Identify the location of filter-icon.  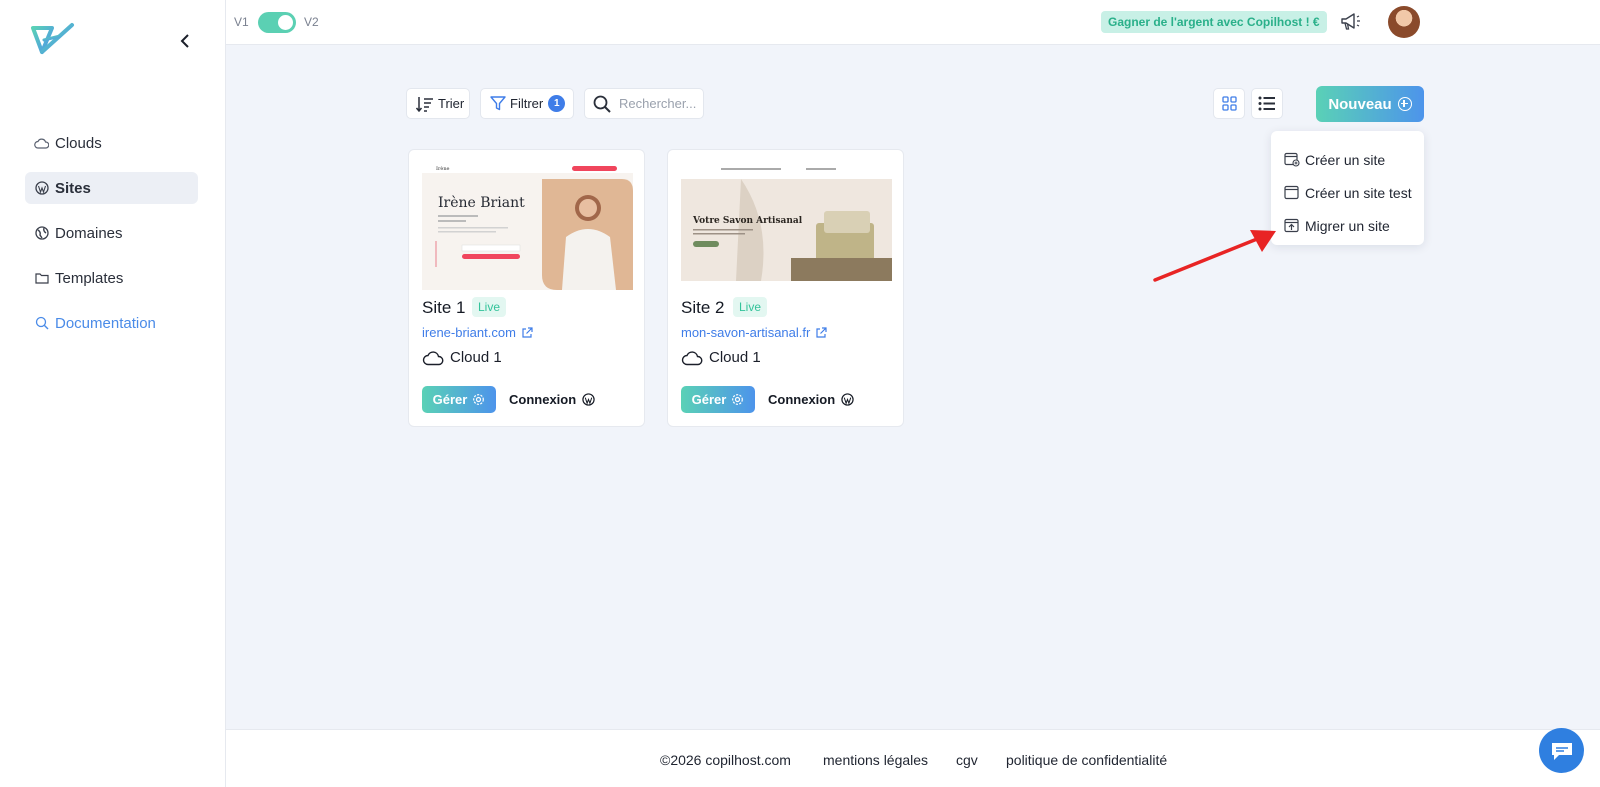
(498, 103).